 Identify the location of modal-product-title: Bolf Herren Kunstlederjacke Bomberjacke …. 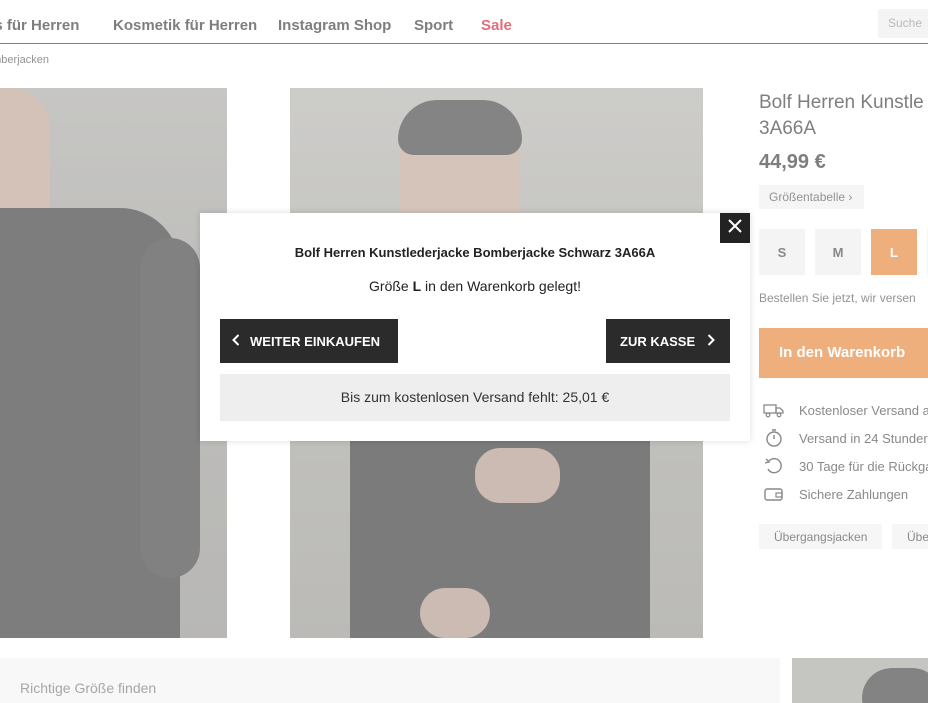
(475, 252).